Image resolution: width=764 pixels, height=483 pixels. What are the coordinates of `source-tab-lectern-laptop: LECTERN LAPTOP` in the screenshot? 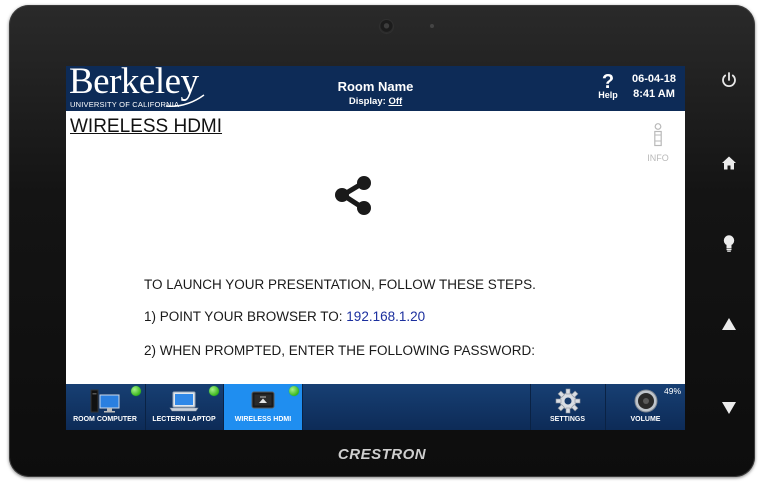 It's located at (184, 407).